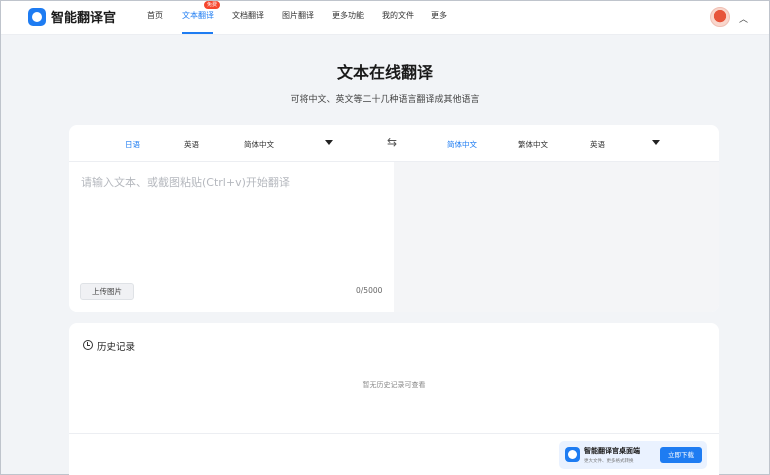  What do you see at coordinates (259, 144) in the screenshot?
I see `source-lang-simplified-chinese: 简体中文` at bounding box center [259, 144].